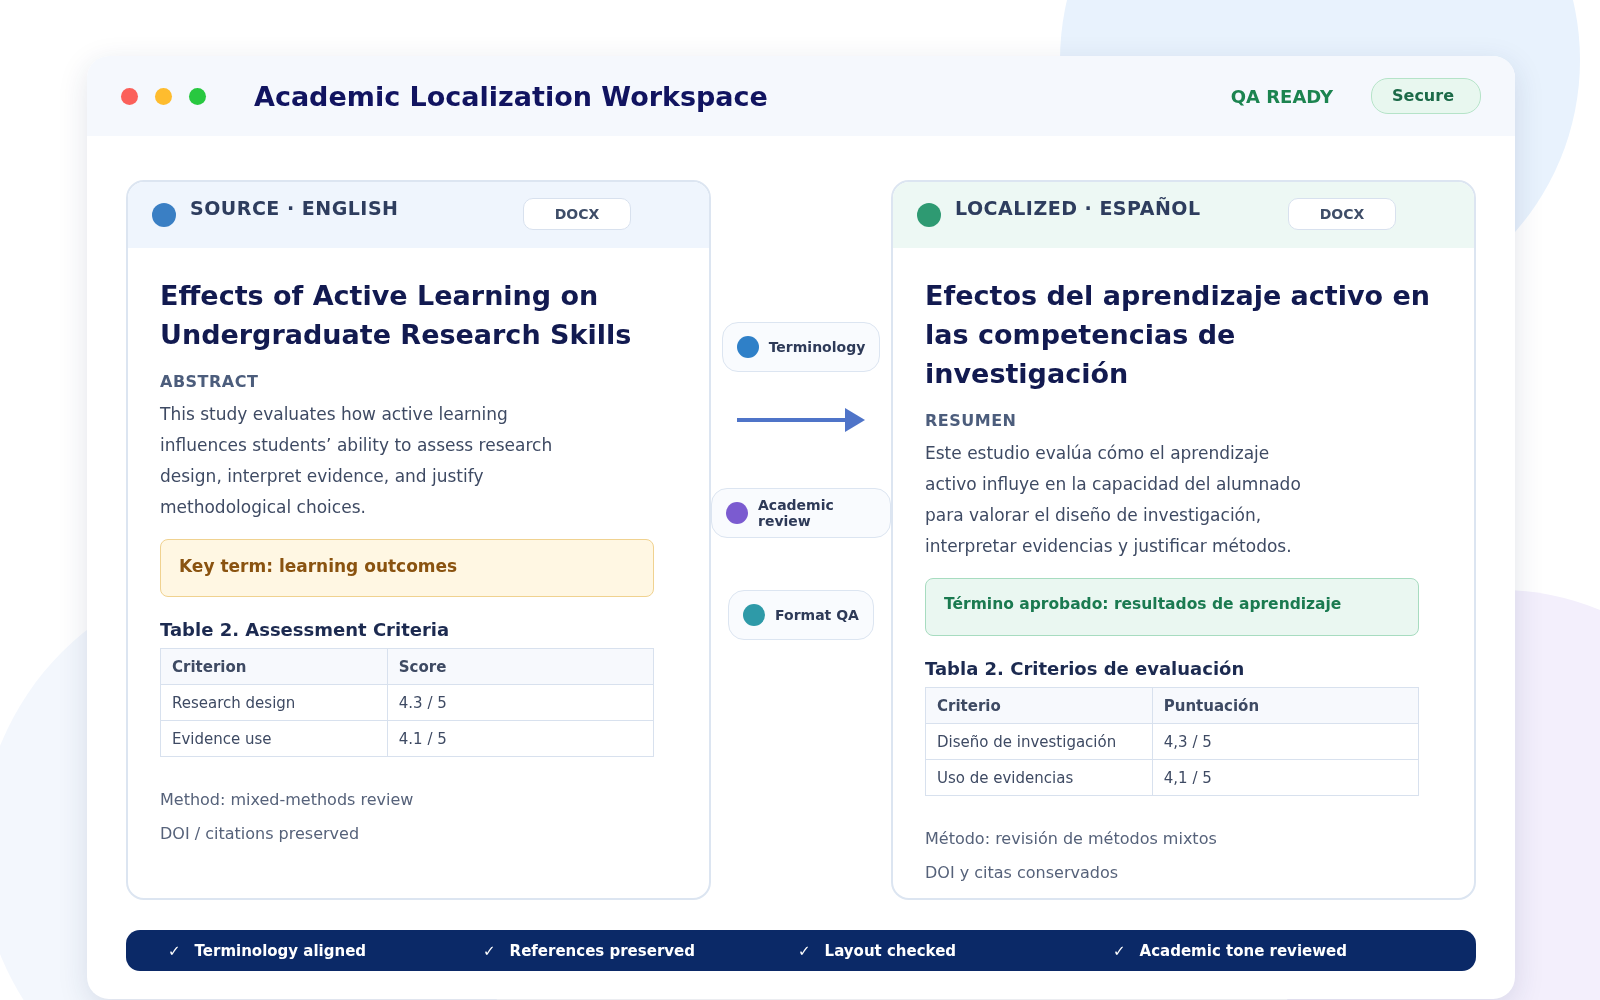 Image resolution: width=1600 pixels, height=1000 pixels. Describe the element at coordinates (1243, 950) in the screenshot. I see `checklist-label: Academic tone reviewed` at that location.